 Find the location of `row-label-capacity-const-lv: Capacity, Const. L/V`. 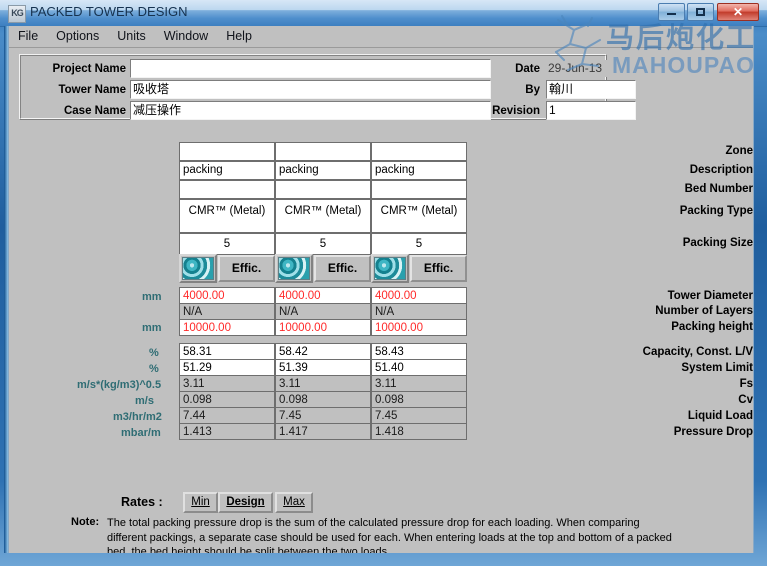

row-label-capacity-const-lv: Capacity, Const. L/V is located at coordinates (697, 352).